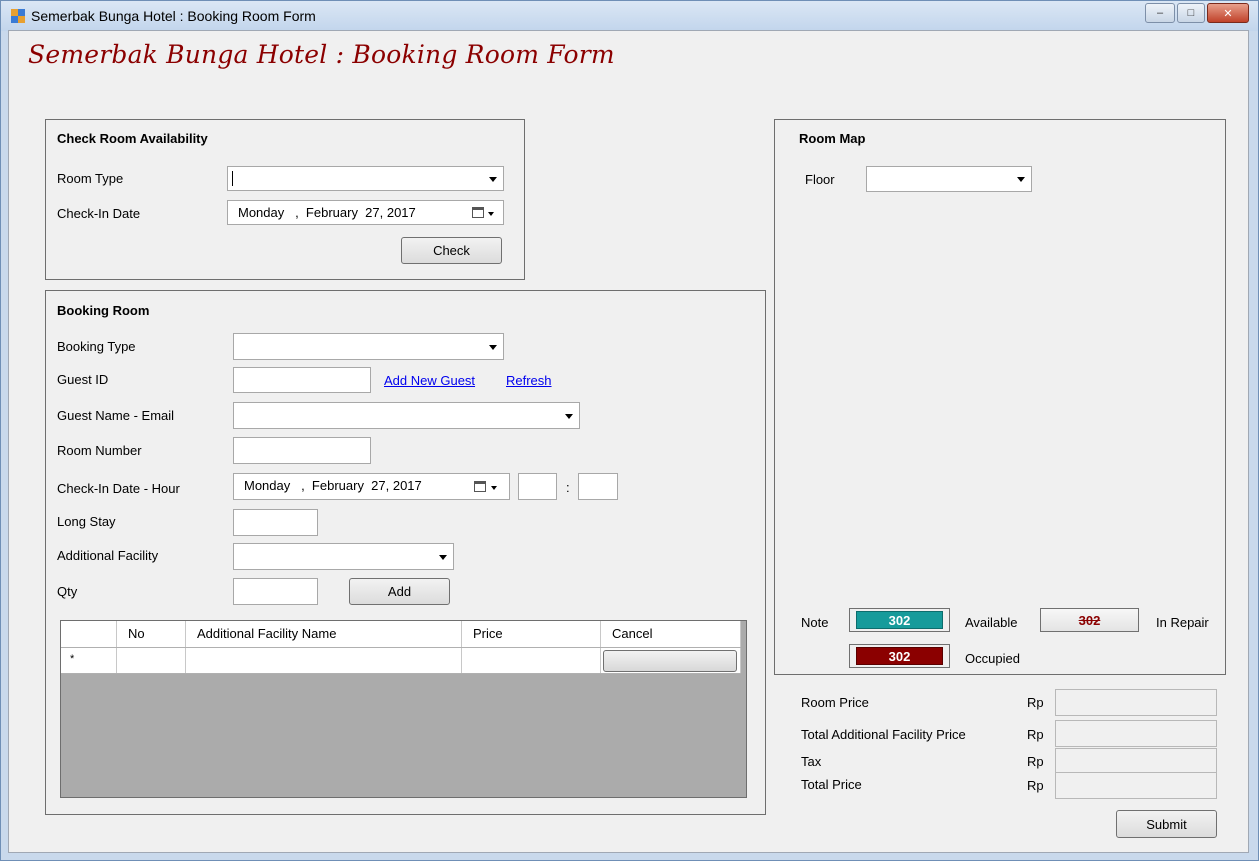 This screenshot has width=1259, height=861. Describe the element at coordinates (275, 591) in the screenshot. I see `qty-input` at that location.